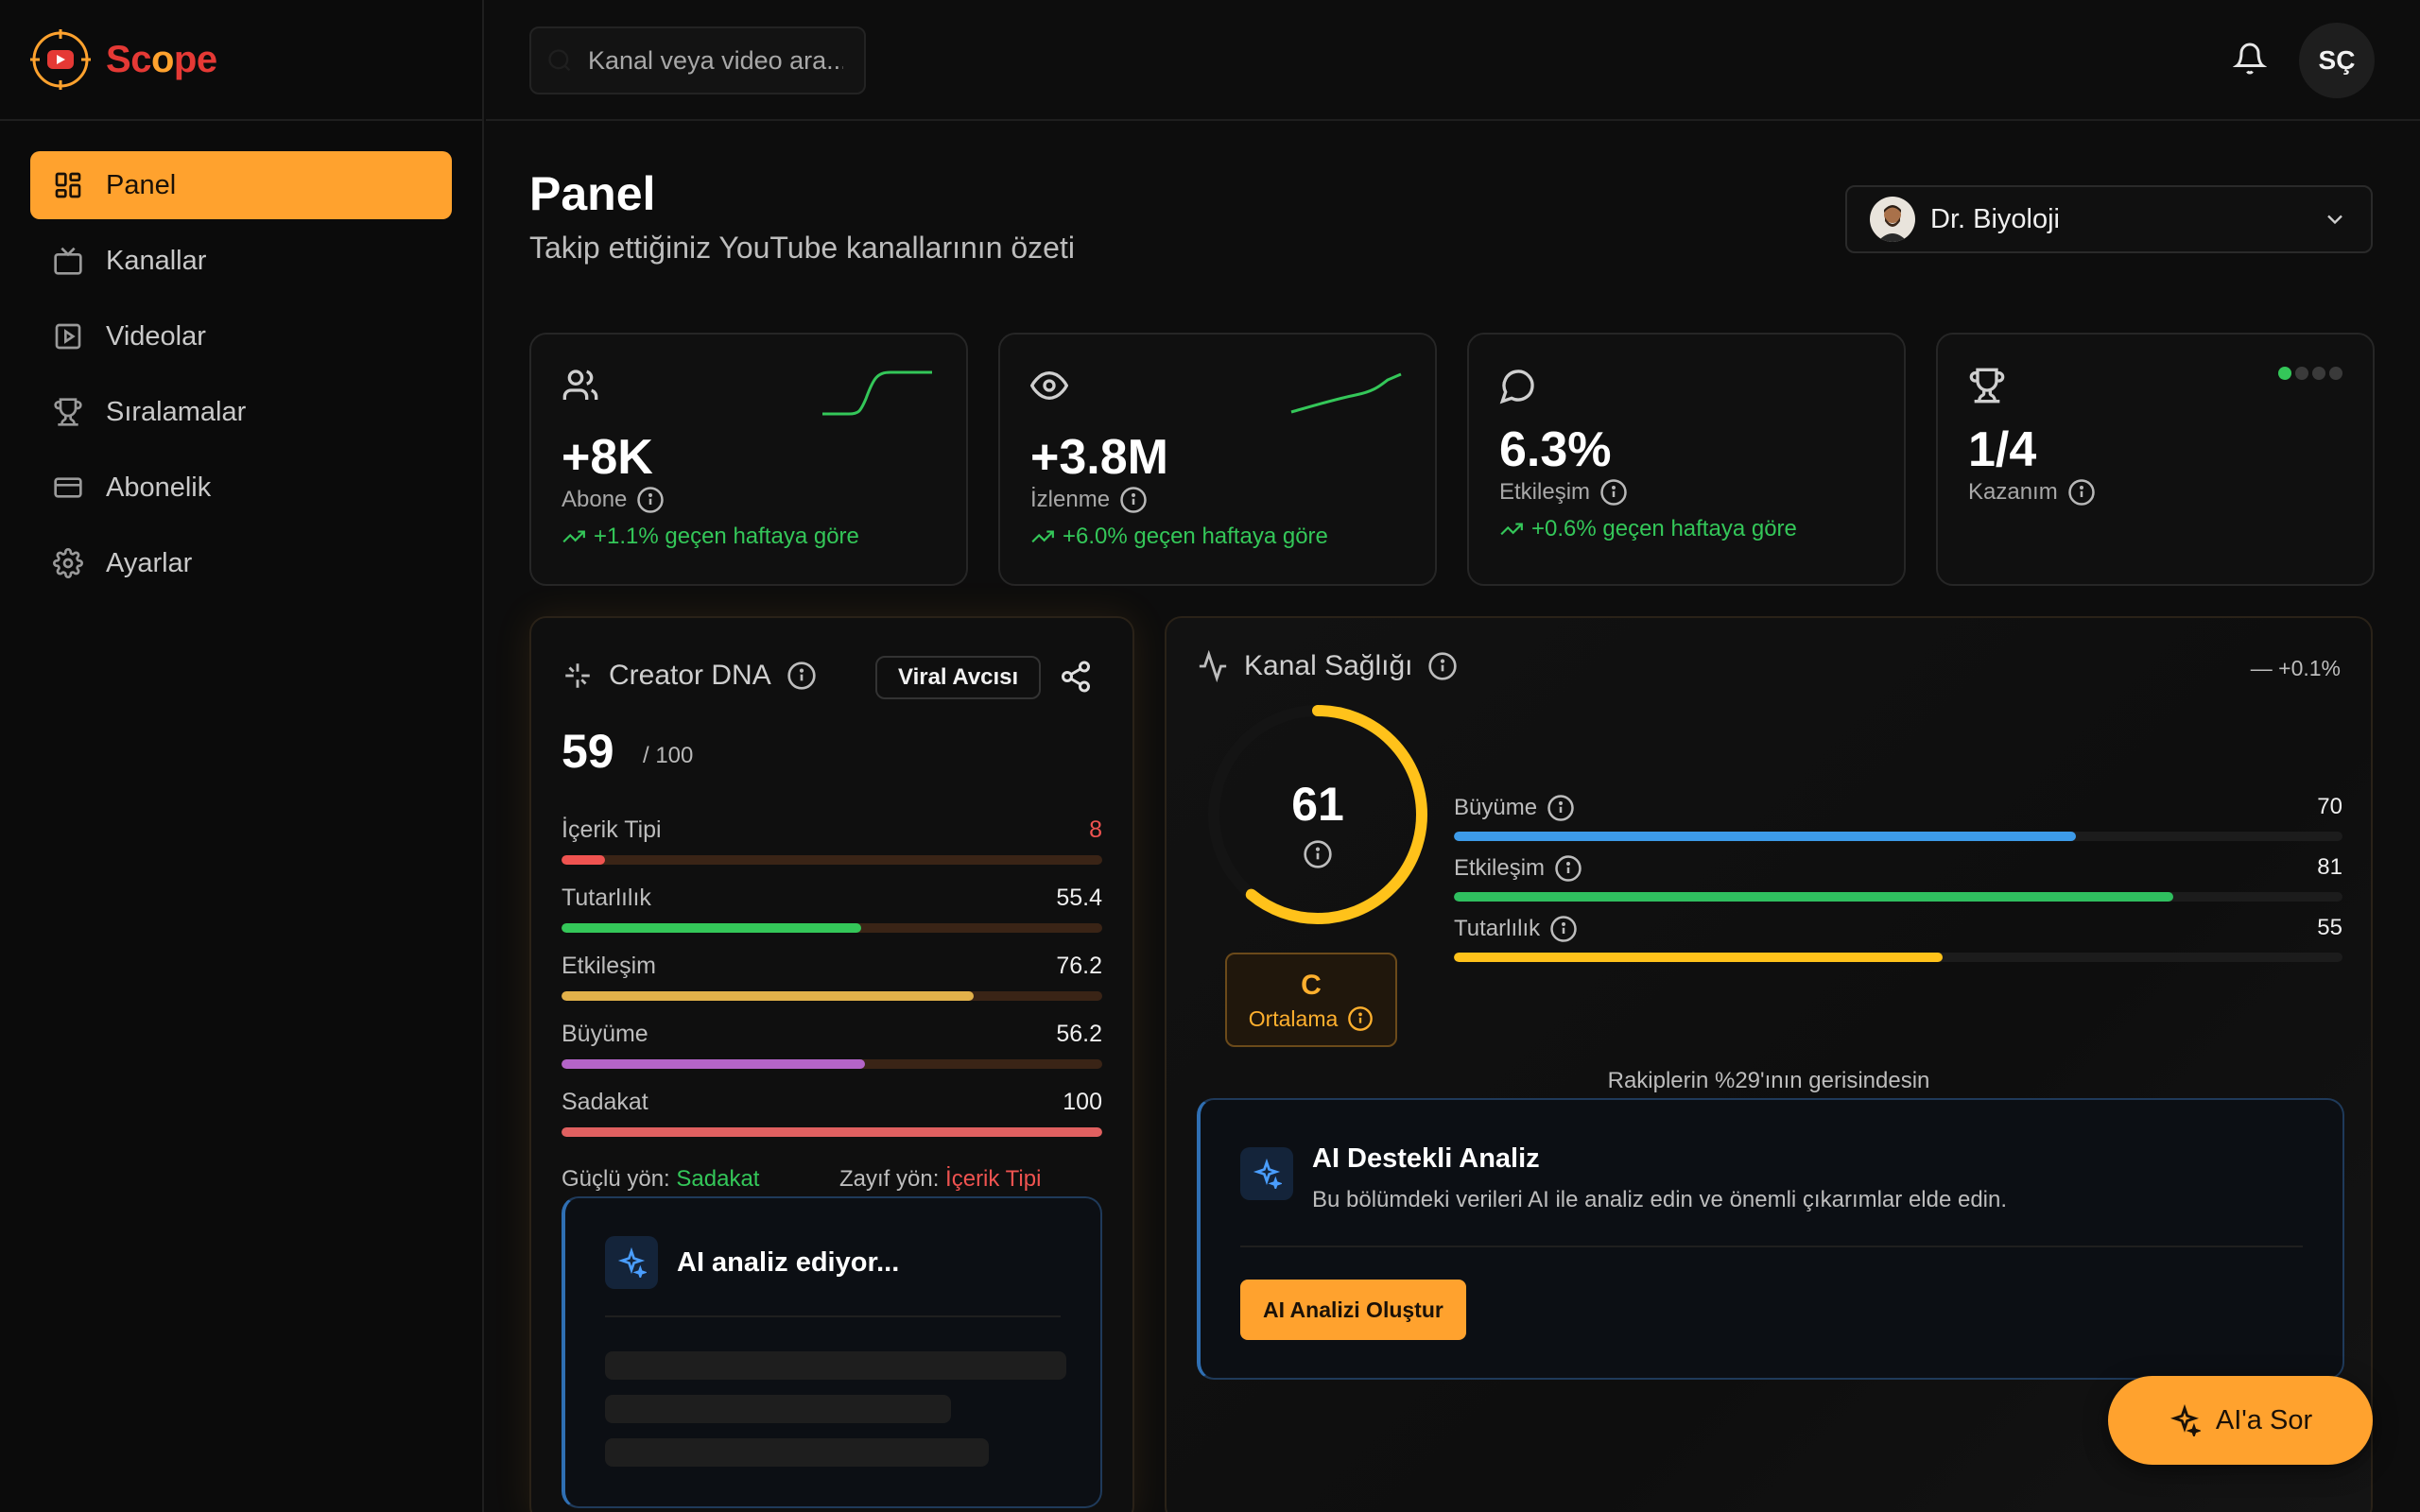 This screenshot has height=1512, width=2420. I want to click on channel-selector: Dr. Biyoloji, so click(2109, 219).